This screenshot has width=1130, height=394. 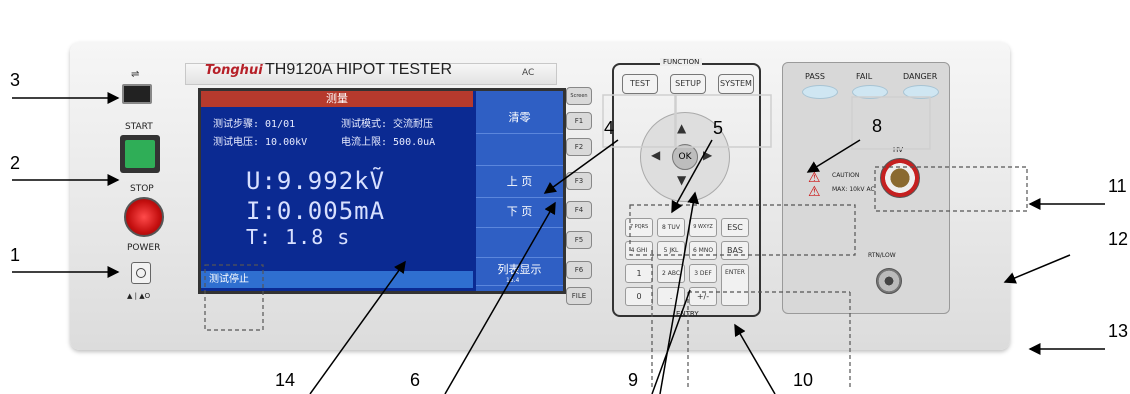 What do you see at coordinates (15, 80) in the screenshot?
I see `callout-3: 3` at bounding box center [15, 80].